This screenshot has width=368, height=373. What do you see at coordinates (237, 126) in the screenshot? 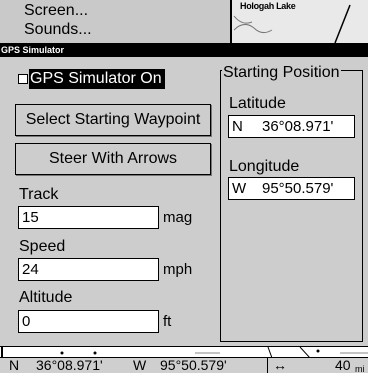
I see `latitude-hemisphere: N` at bounding box center [237, 126].